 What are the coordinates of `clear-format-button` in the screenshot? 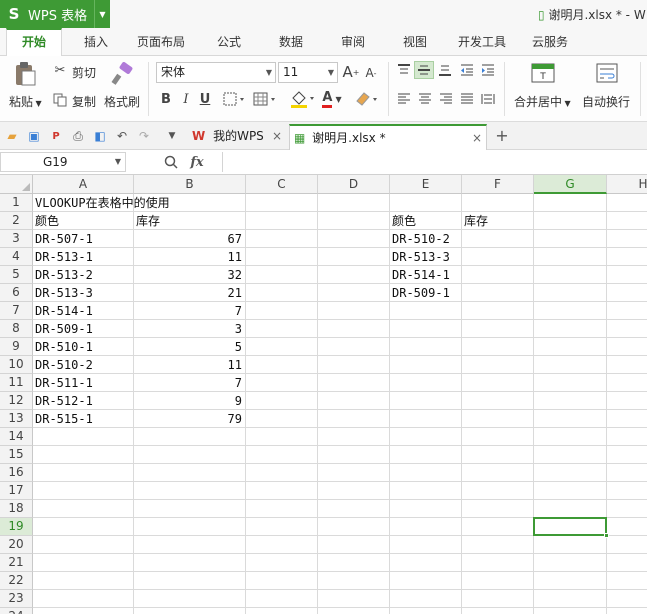 It's located at (366, 99).